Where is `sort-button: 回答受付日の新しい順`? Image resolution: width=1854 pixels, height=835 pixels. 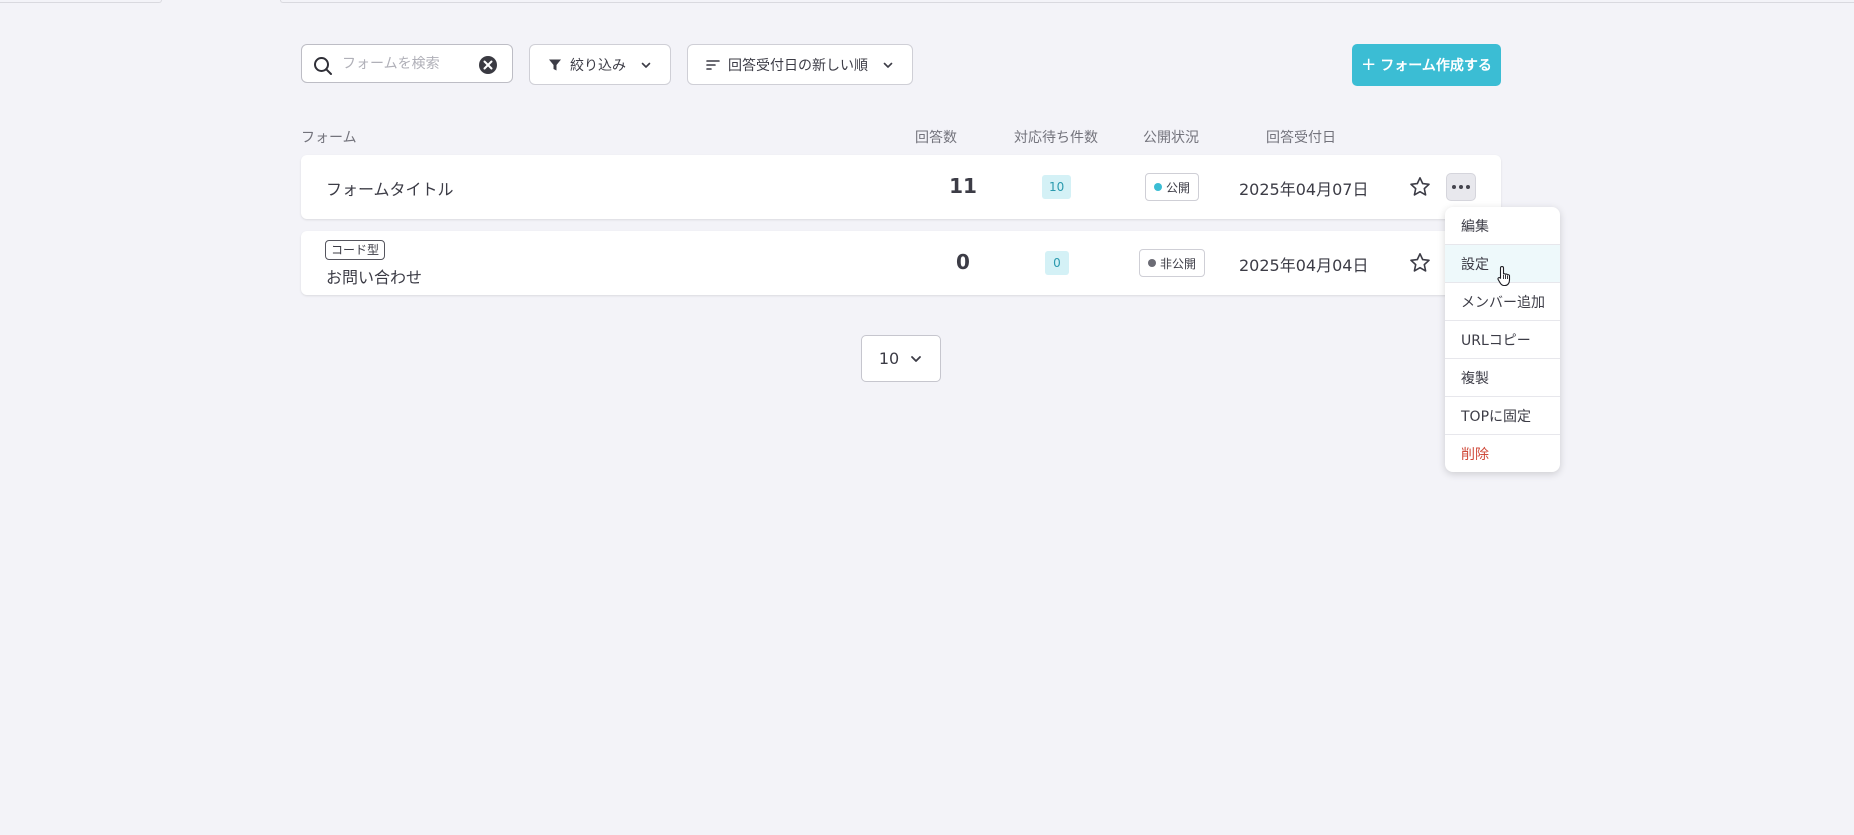 sort-button: 回答受付日の新しい順 is located at coordinates (800, 64).